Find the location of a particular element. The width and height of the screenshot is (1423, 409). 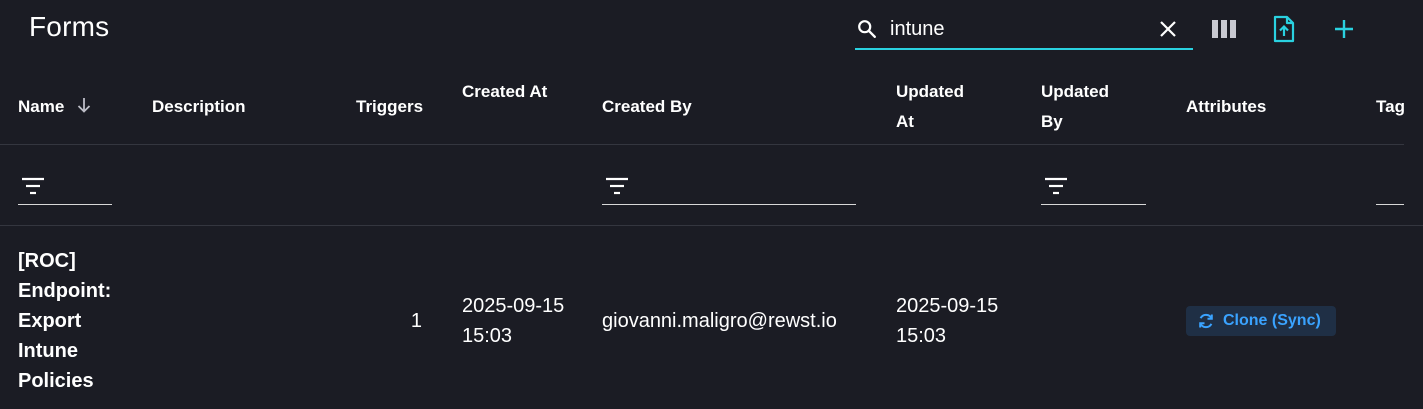

updated-at-cell: 2025-09-15 15:03 is located at coordinates (947, 321).